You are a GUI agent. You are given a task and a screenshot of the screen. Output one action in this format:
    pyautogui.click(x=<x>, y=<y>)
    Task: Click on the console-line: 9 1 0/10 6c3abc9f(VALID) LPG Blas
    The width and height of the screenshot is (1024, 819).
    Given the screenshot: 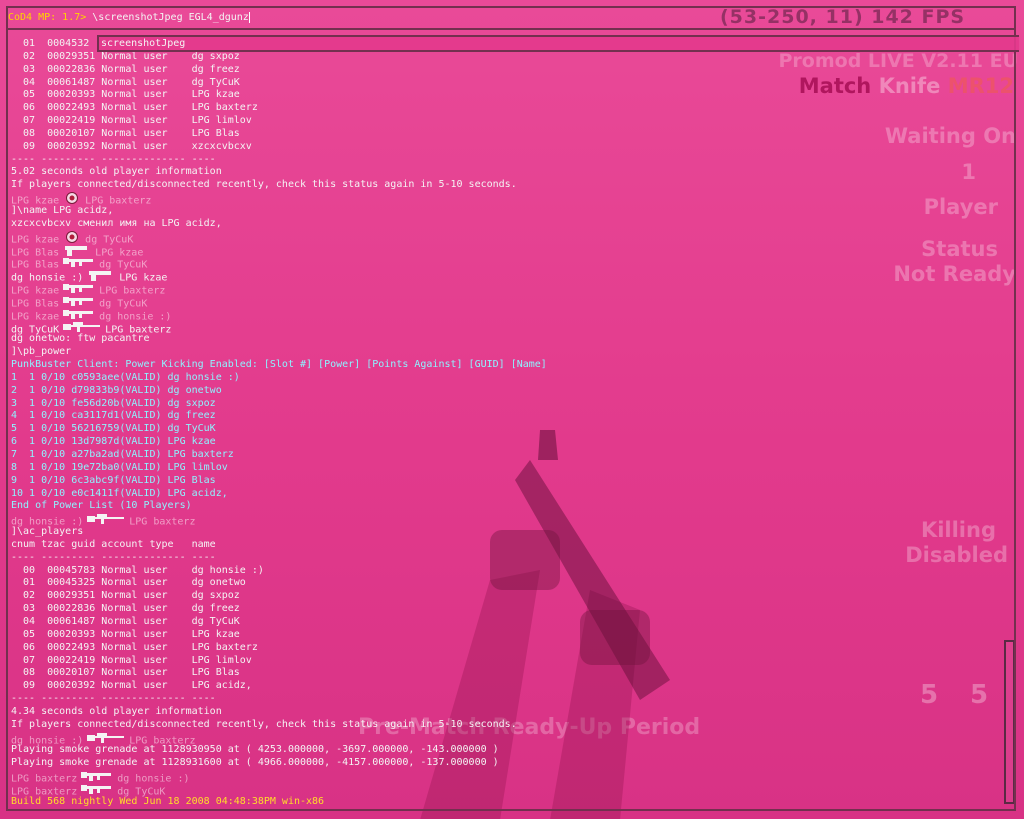 What is the action you would take?
    pyautogui.click(x=113, y=480)
    